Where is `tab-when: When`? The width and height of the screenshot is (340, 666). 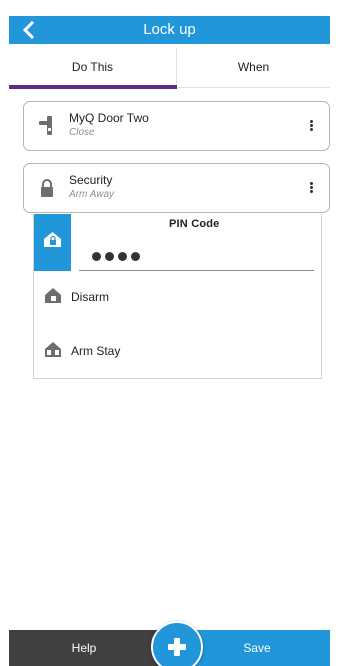 tab-when: When is located at coordinates (253, 68).